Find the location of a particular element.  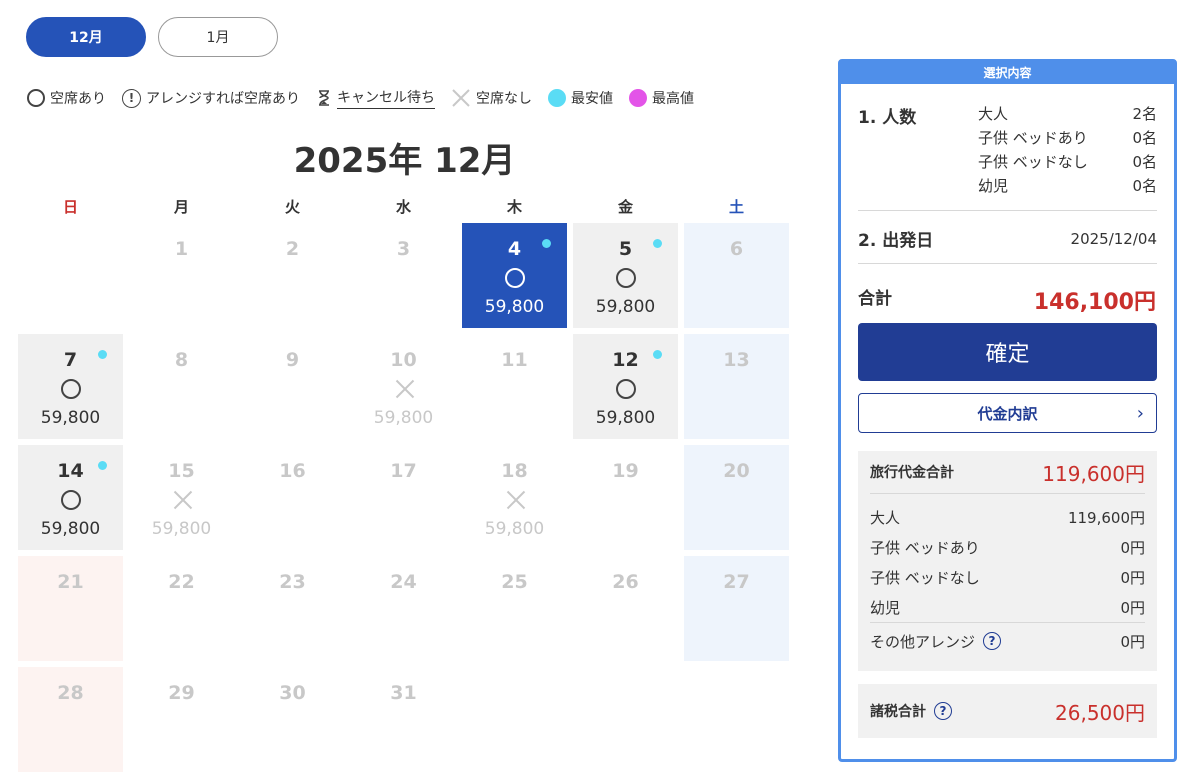

calendar-day-5: 5 59,800 is located at coordinates (625, 275).